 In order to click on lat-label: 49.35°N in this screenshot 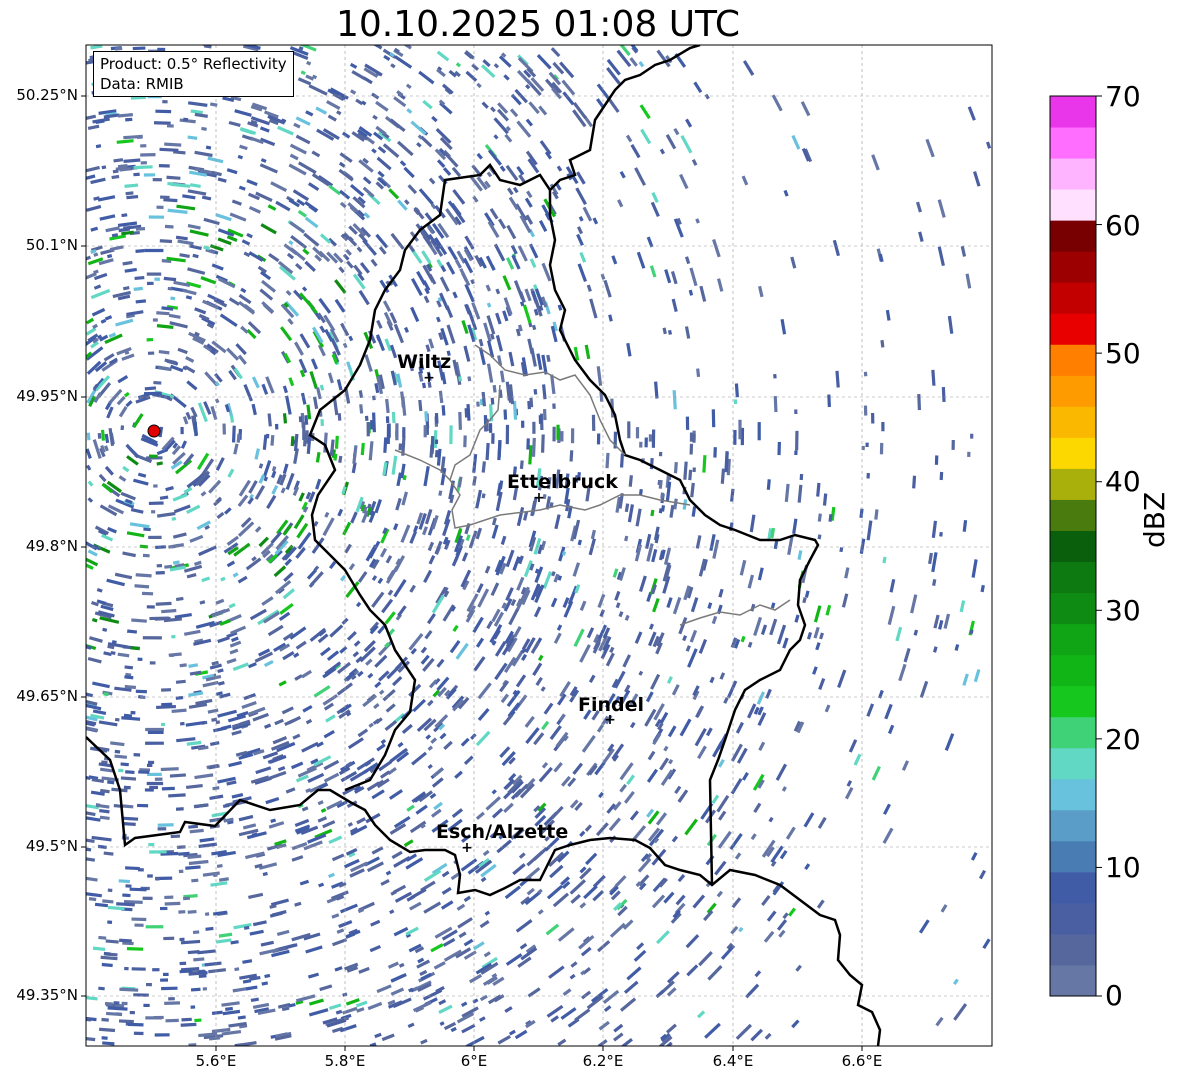, I will do `click(47, 995)`.